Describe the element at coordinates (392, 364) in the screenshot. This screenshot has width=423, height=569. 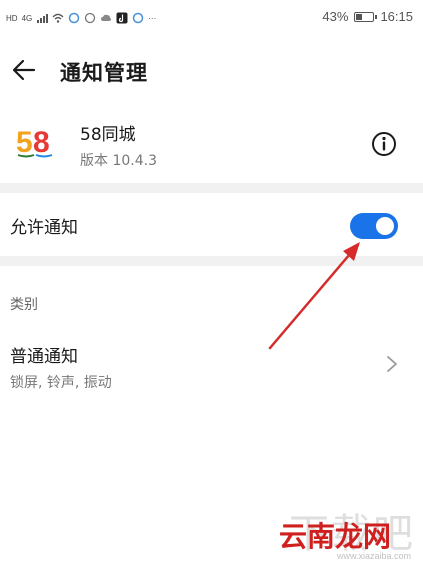
I see `chevron-right-icon` at that location.